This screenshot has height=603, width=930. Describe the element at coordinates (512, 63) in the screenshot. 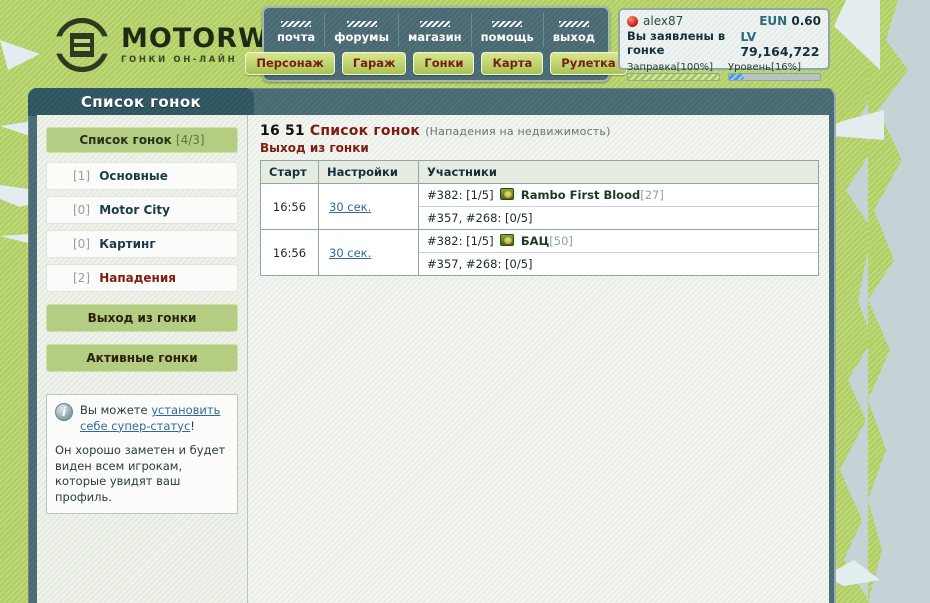

I see `nav-button-map: Карта` at that location.